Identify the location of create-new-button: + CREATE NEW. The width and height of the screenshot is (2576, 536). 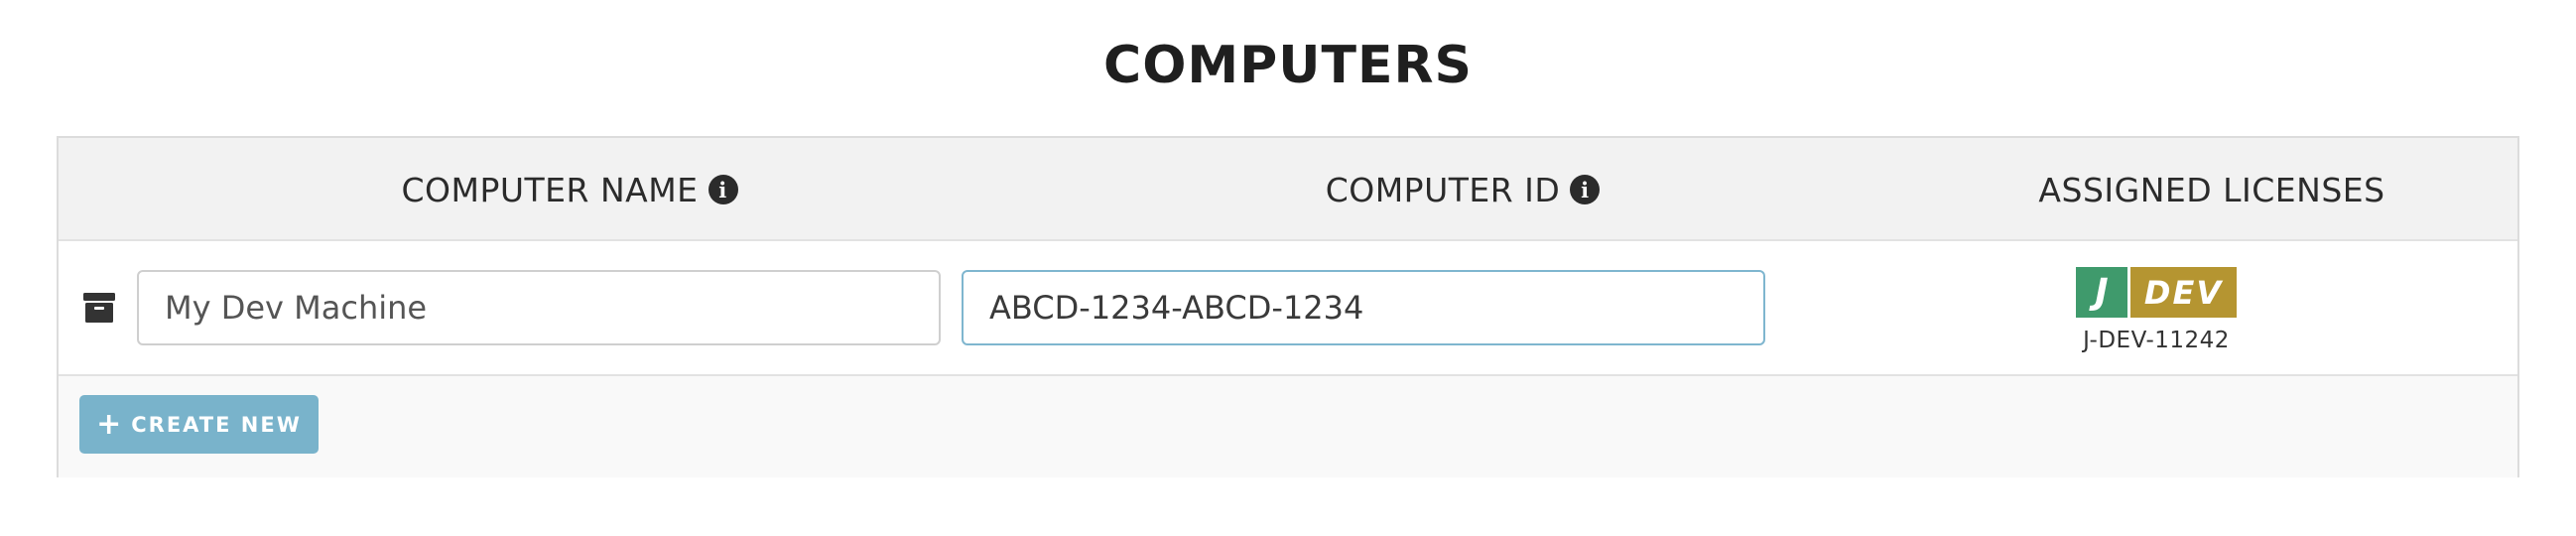
(199, 424).